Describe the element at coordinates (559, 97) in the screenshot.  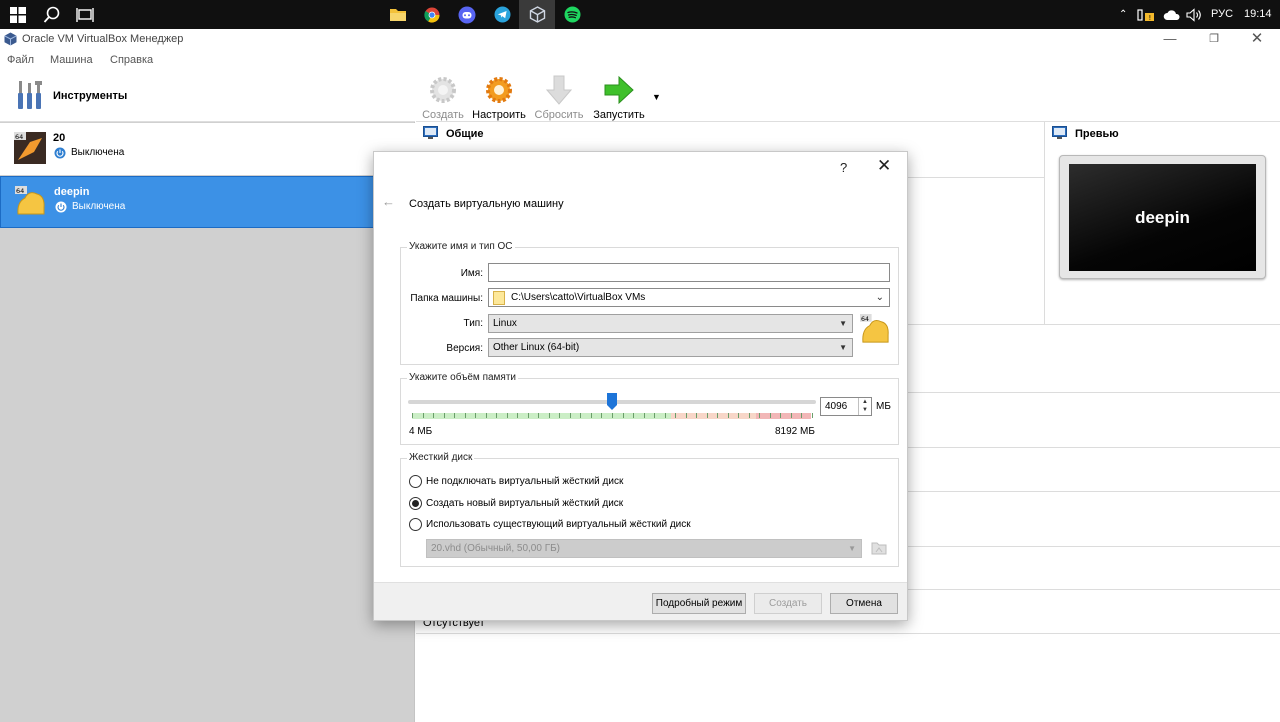
I see `discard-button: Сбросить` at that location.